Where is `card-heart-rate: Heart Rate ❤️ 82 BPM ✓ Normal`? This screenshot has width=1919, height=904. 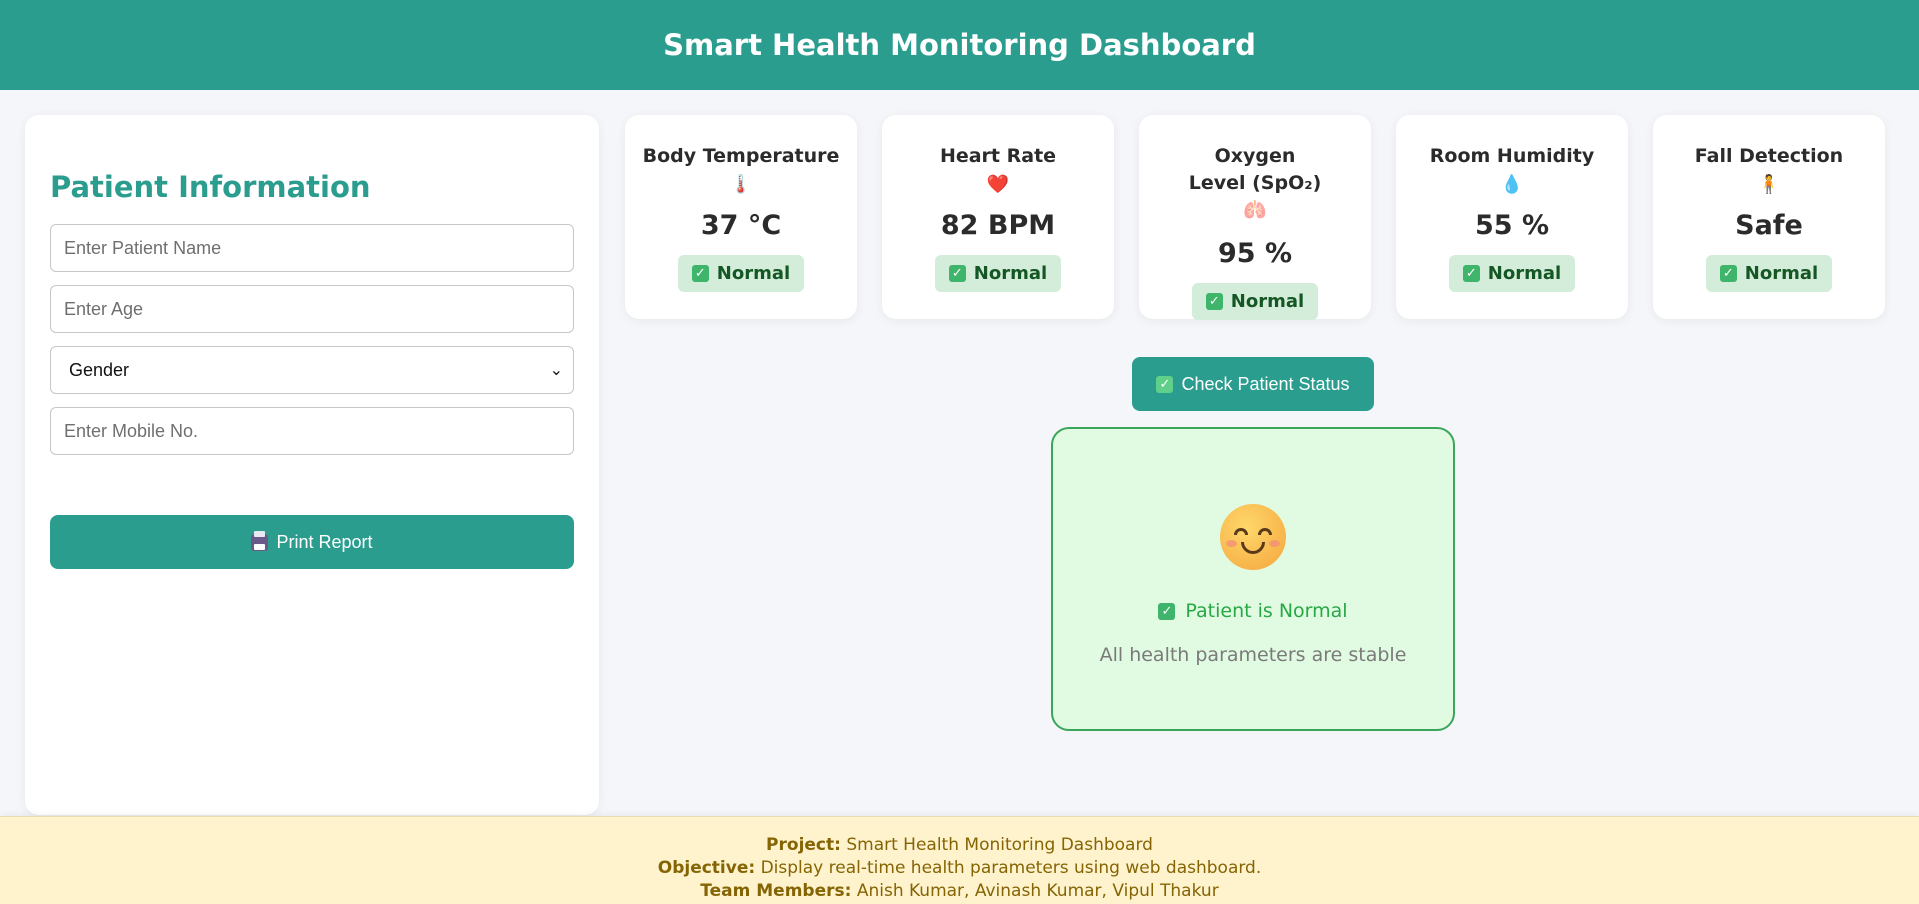
card-heart-rate: Heart Rate ❤️ 82 BPM ✓ Normal is located at coordinates (998, 217).